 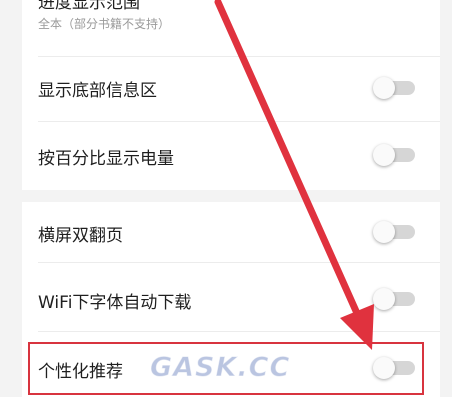 I want to click on toggle-battery-percent, so click(x=394, y=155).